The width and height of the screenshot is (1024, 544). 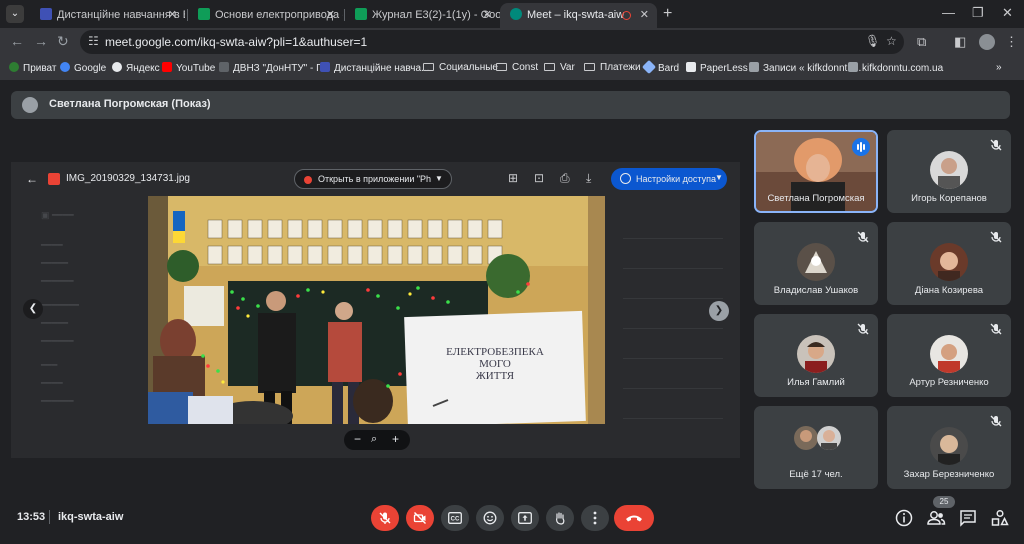 I want to click on raise-hand-button, so click(x=560, y=518).